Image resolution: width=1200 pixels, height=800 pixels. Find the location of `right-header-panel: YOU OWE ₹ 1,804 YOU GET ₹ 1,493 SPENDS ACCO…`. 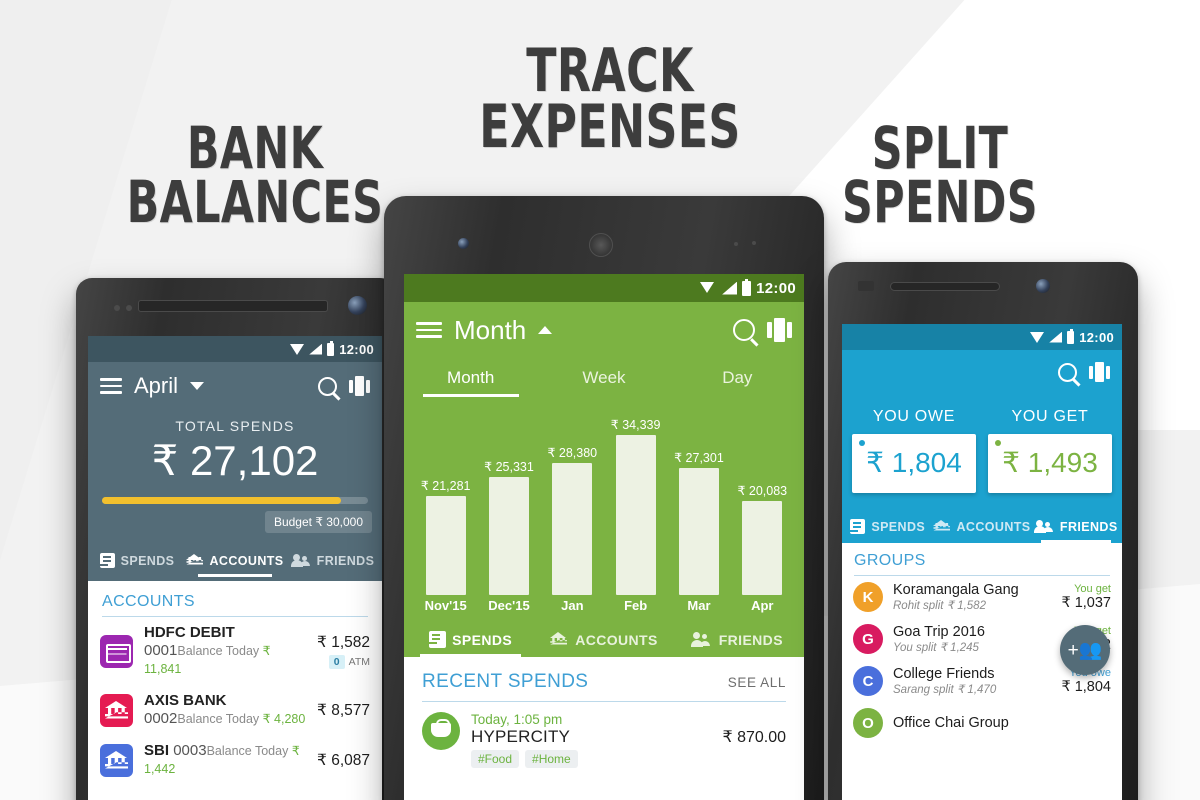

right-header-panel: YOU OWE ₹ 1,804 YOU GET ₹ 1,493 SPENDS ACCO… is located at coordinates (982, 446).